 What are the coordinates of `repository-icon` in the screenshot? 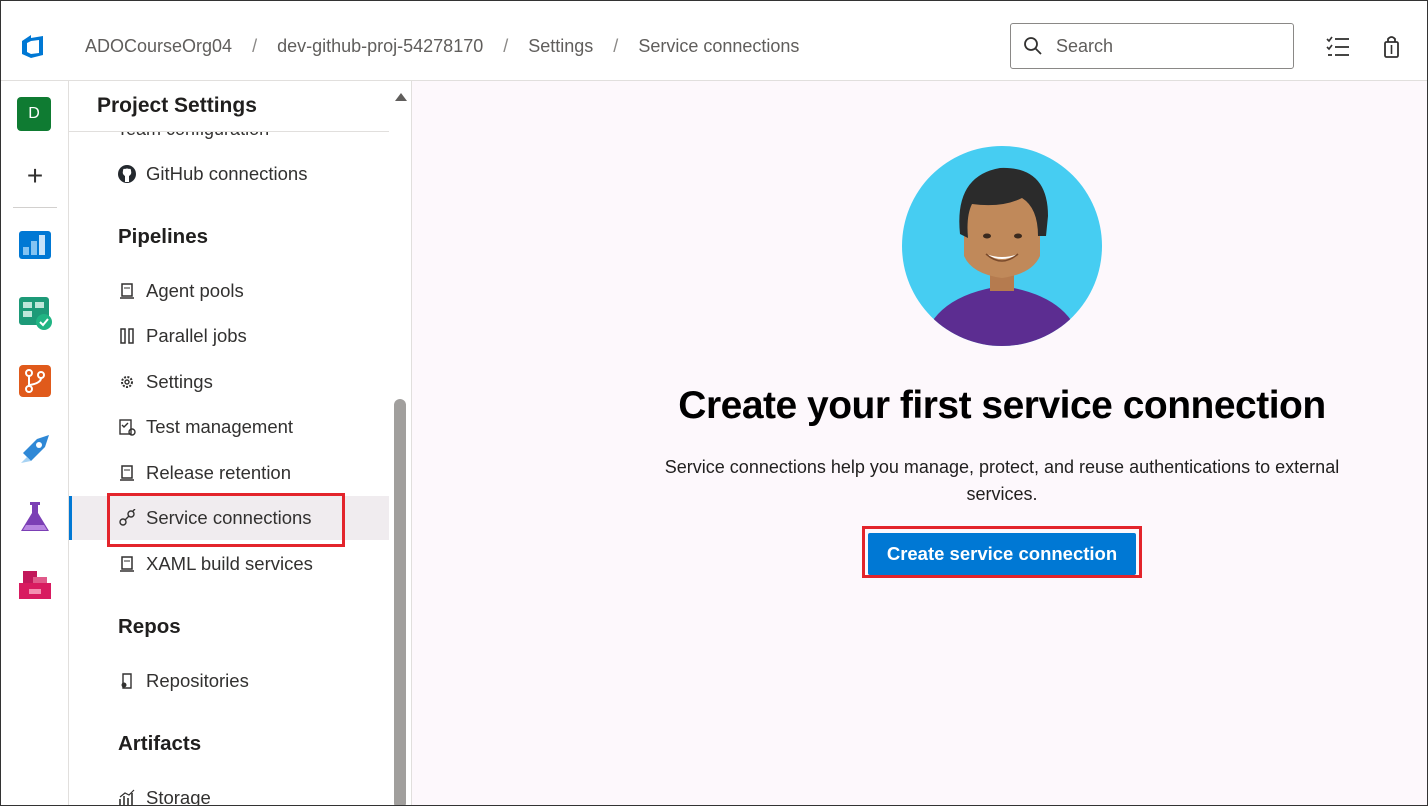 It's located at (127, 681).